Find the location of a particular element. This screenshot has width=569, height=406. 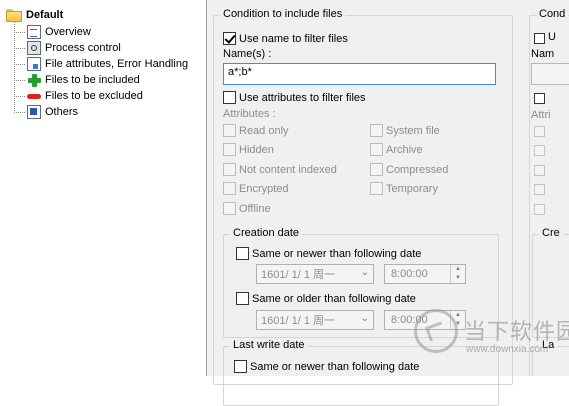

red-minus-icon is located at coordinates (34, 96).